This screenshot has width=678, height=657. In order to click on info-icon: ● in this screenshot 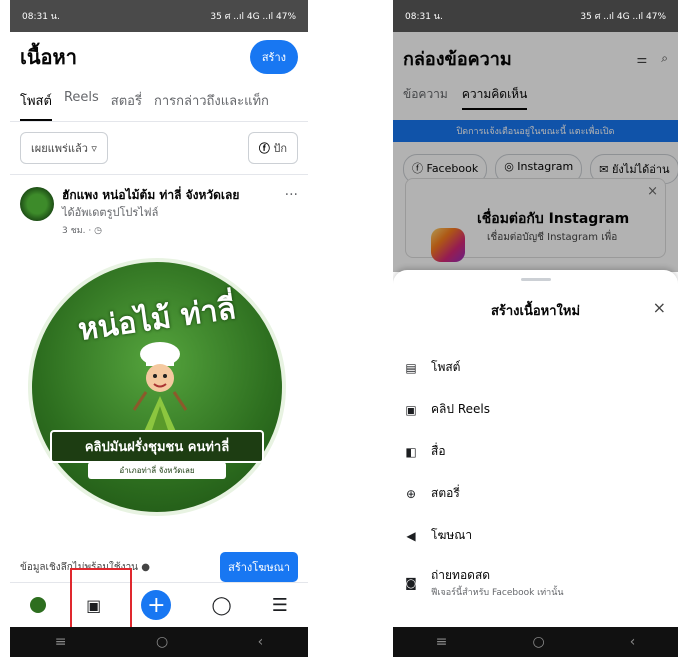, I will do `click(145, 567)`.